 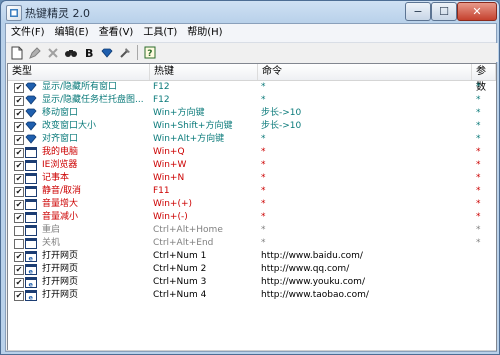 What do you see at coordinates (71, 52) in the screenshot?
I see `find-icon` at bounding box center [71, 52].